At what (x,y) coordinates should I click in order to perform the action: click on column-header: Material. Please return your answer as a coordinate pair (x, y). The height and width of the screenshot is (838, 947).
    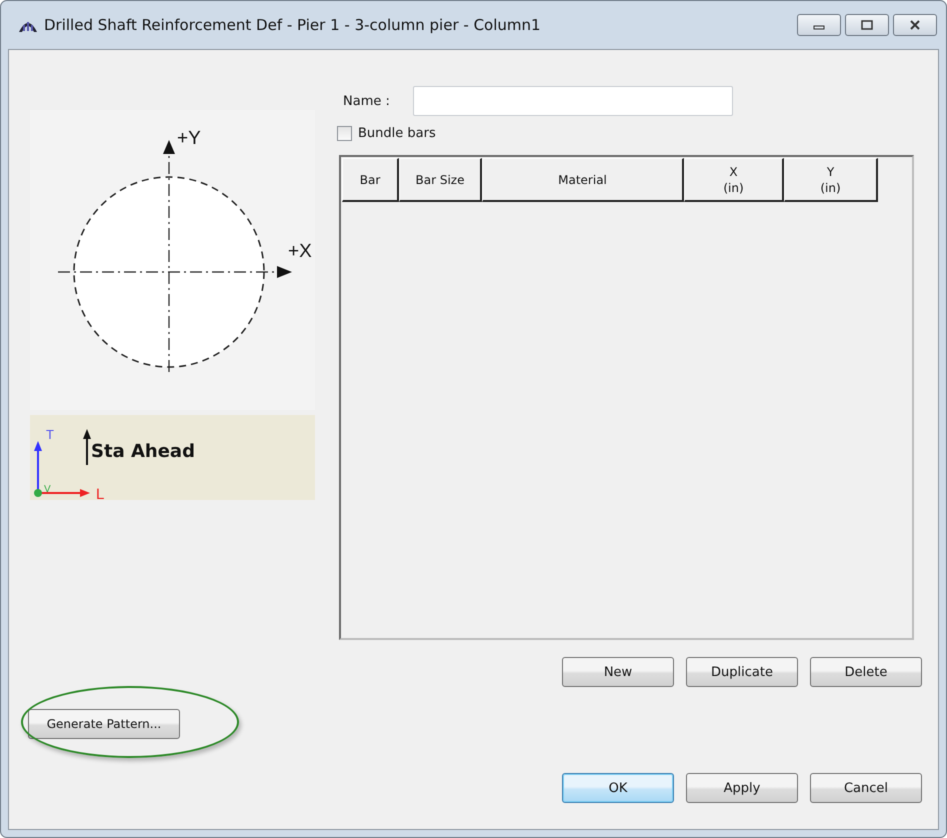
    Looking at the image, I should click on (583, 180).